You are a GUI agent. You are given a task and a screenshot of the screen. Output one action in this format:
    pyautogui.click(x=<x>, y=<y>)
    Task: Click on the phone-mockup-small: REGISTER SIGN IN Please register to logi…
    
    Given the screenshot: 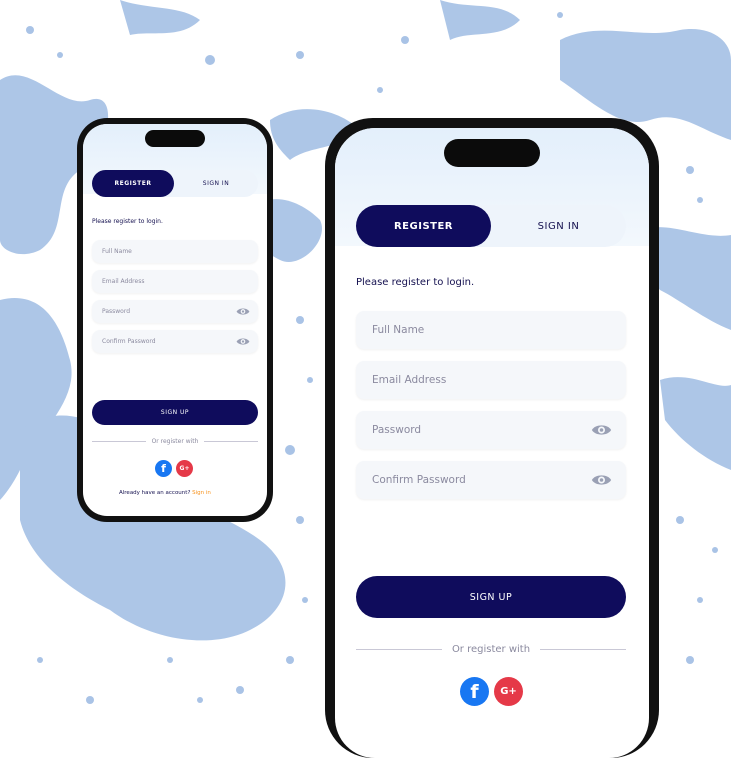 What is the action you would take?
    pyautogui.click(x=175, y=320)
    